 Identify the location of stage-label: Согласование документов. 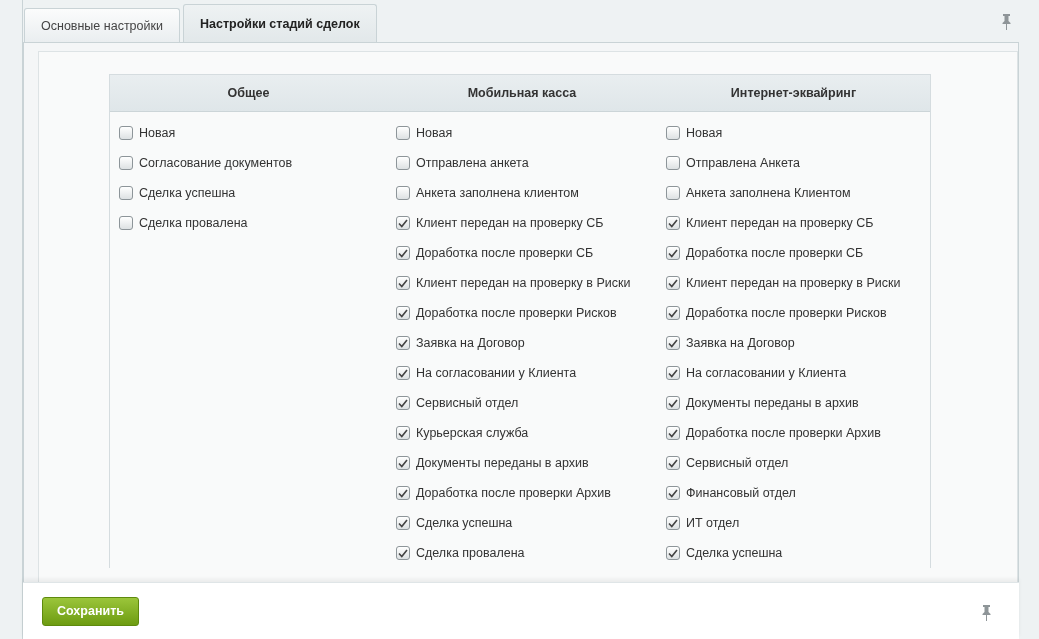
(216, 163).